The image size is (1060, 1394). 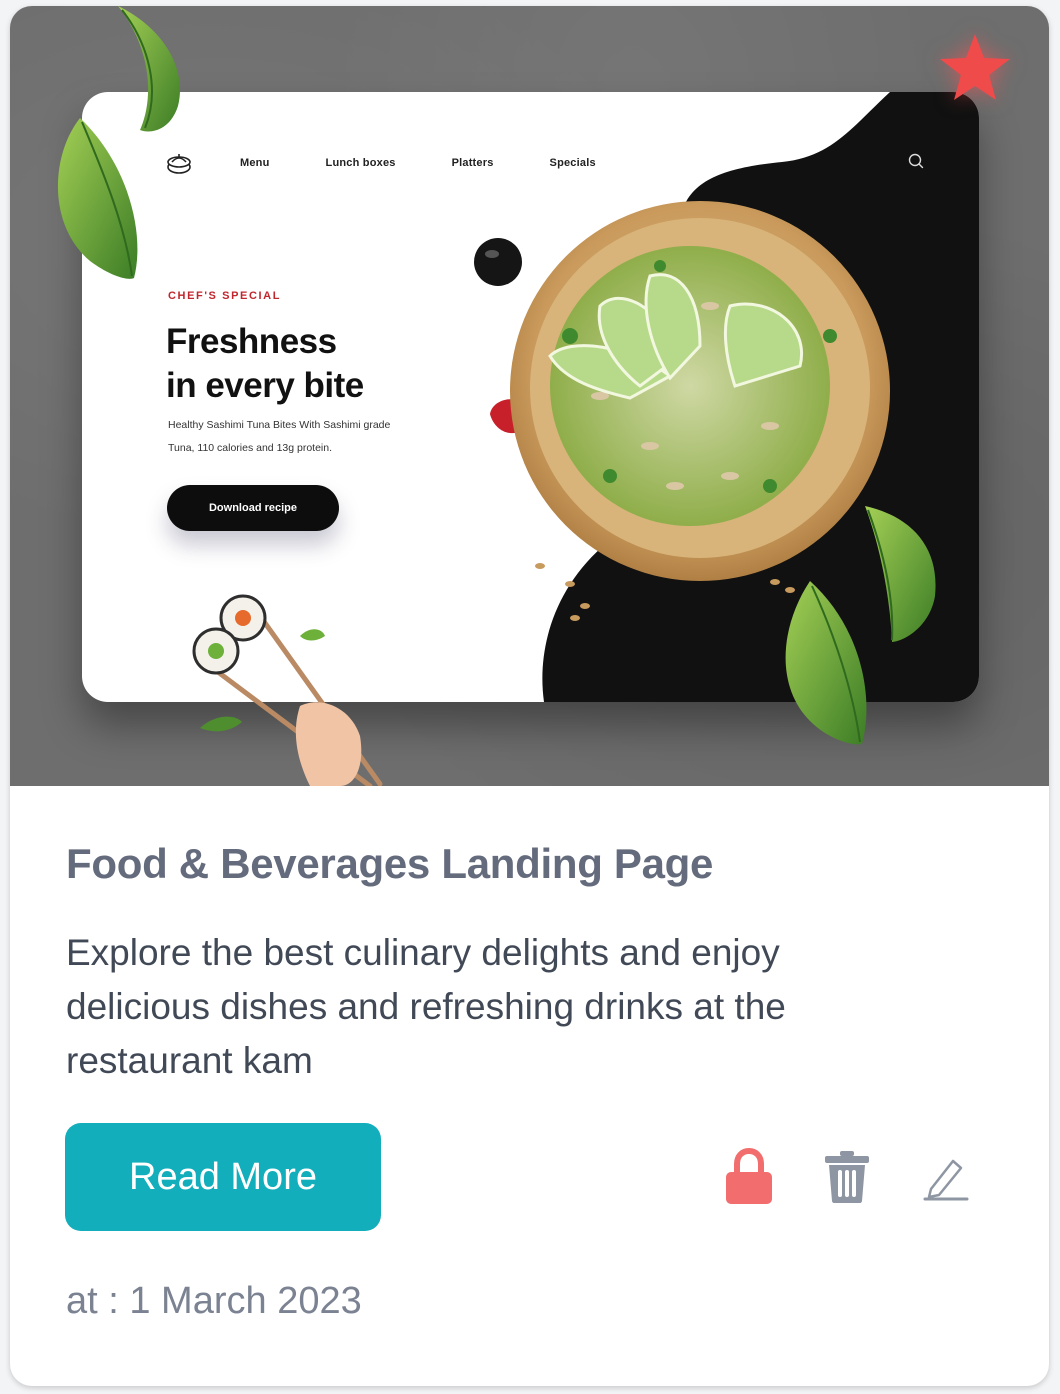 I want to click on edit-button, so click(x=946, y=1177).